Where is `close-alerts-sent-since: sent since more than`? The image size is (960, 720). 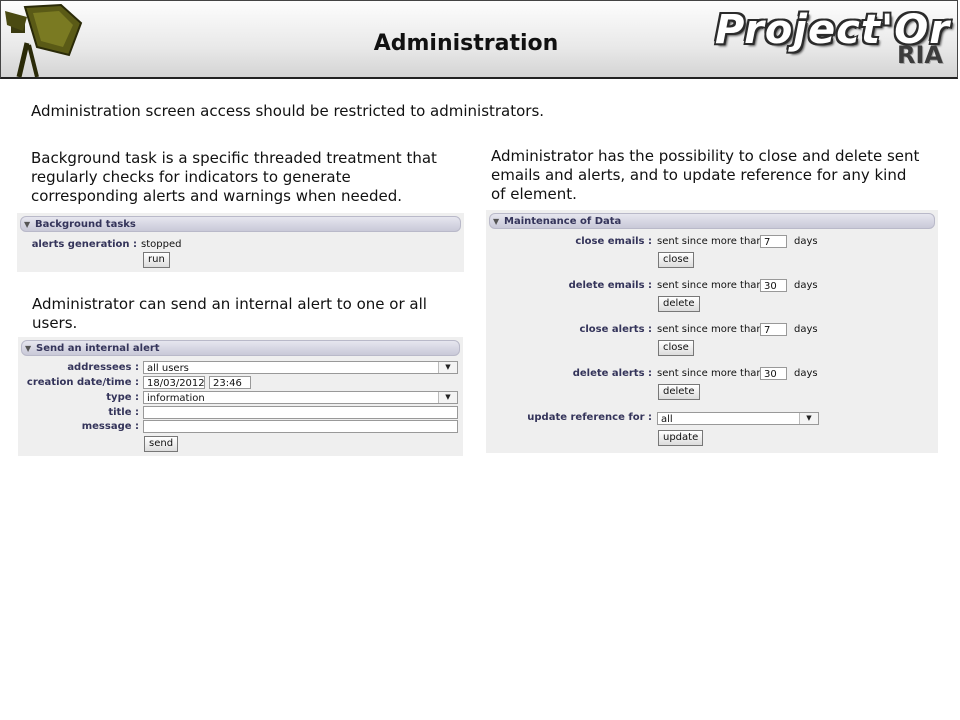 close-alerts-sent-since: sent since more than is located at coordinates (710, 329).